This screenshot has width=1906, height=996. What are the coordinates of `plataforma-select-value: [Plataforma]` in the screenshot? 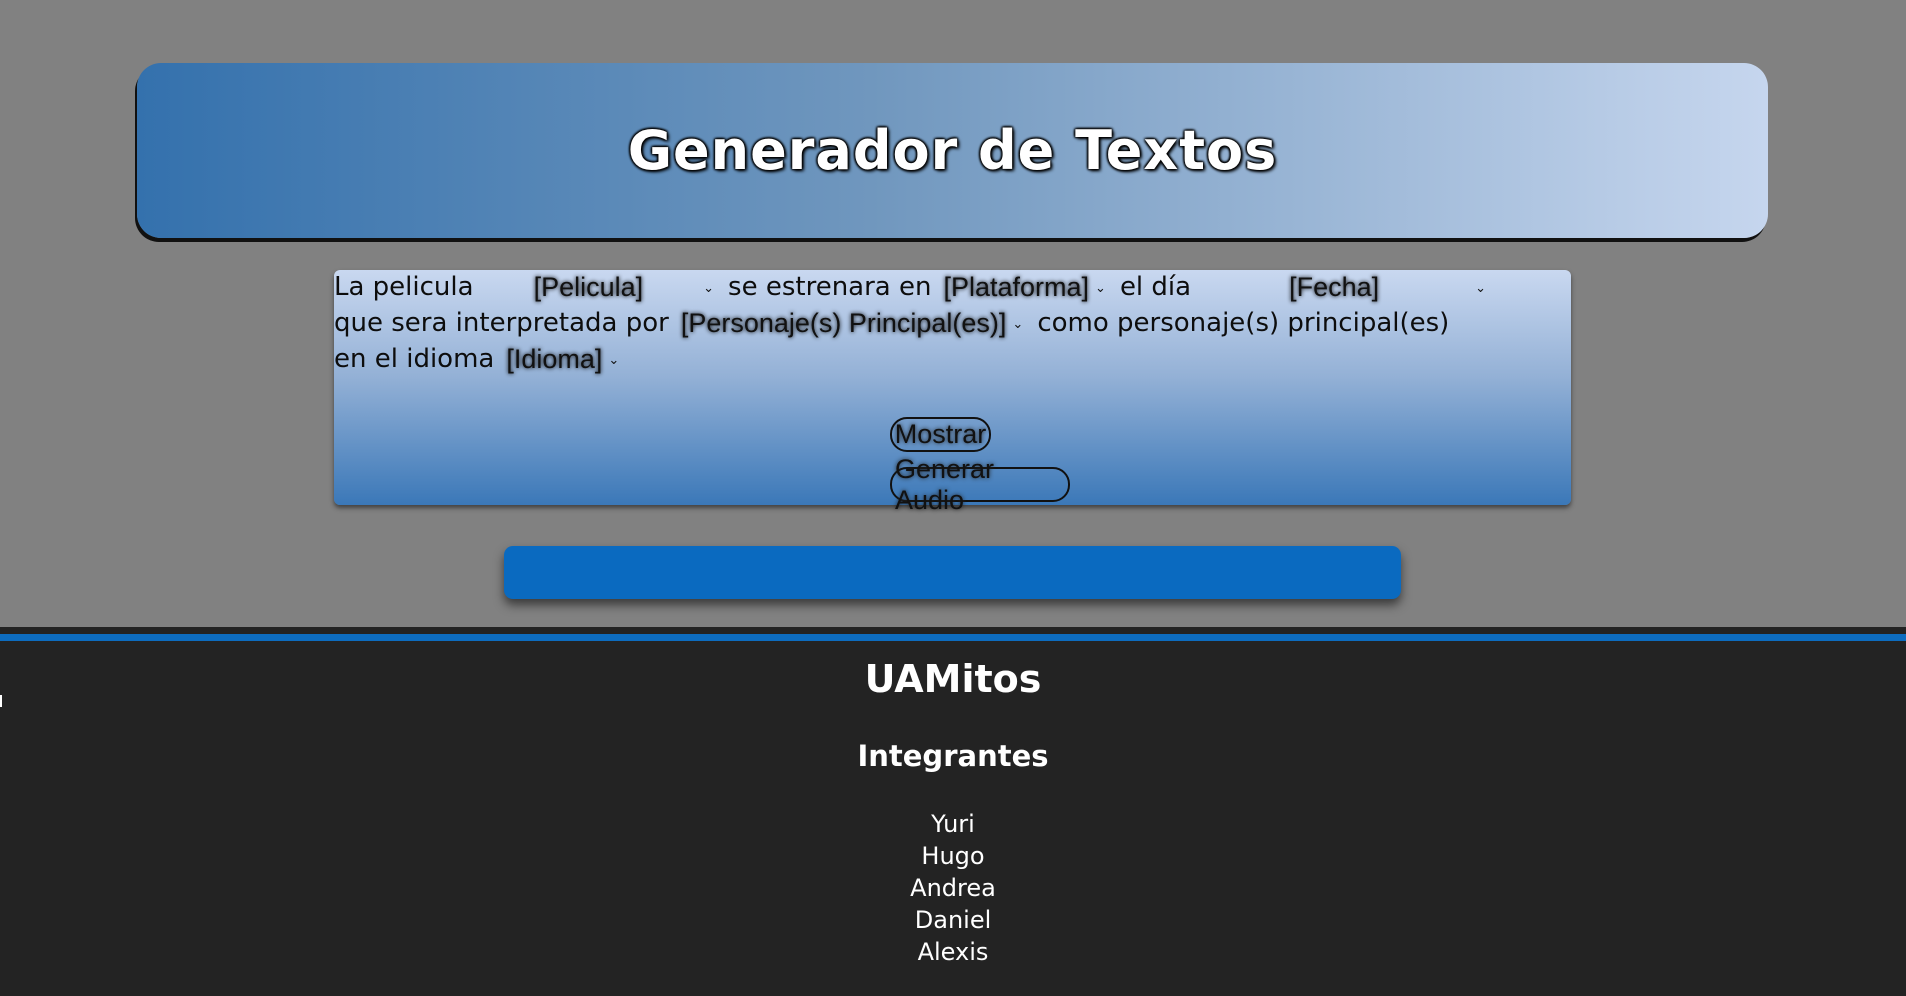 It's located at (1016, 286).